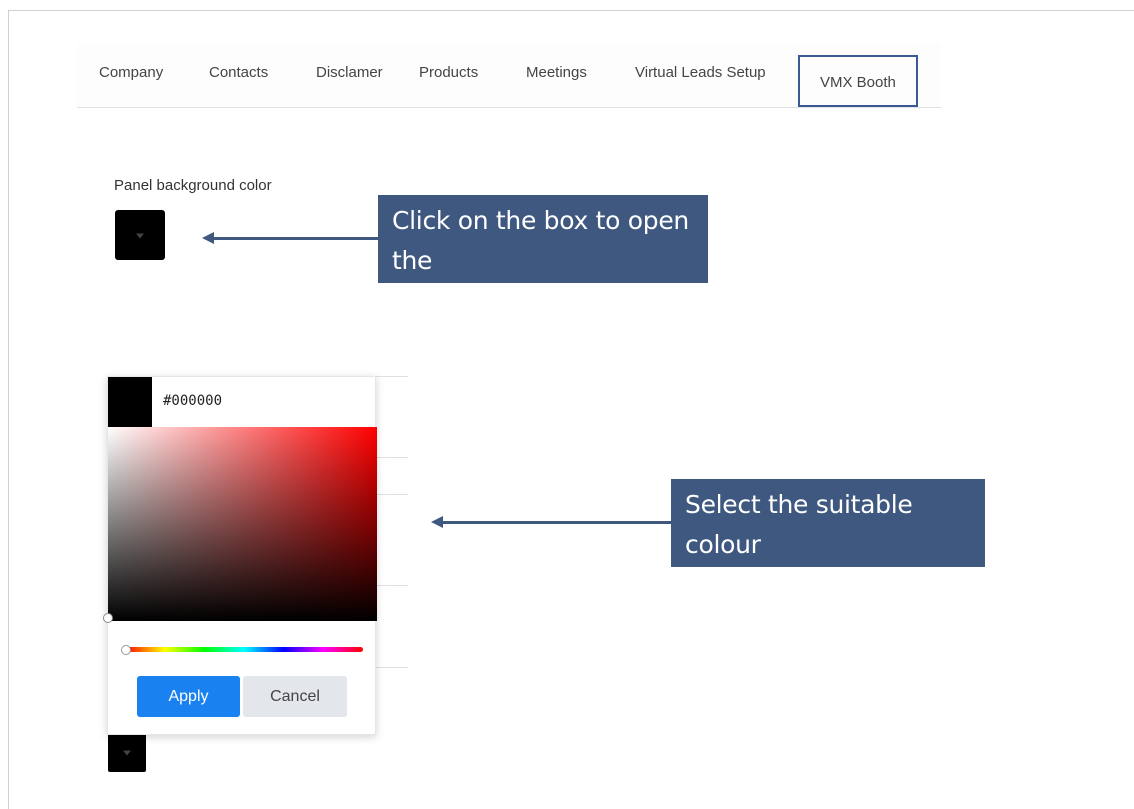 The image size is (1134, 809). I want to click on hex-input: #000000, so click(192, 401).